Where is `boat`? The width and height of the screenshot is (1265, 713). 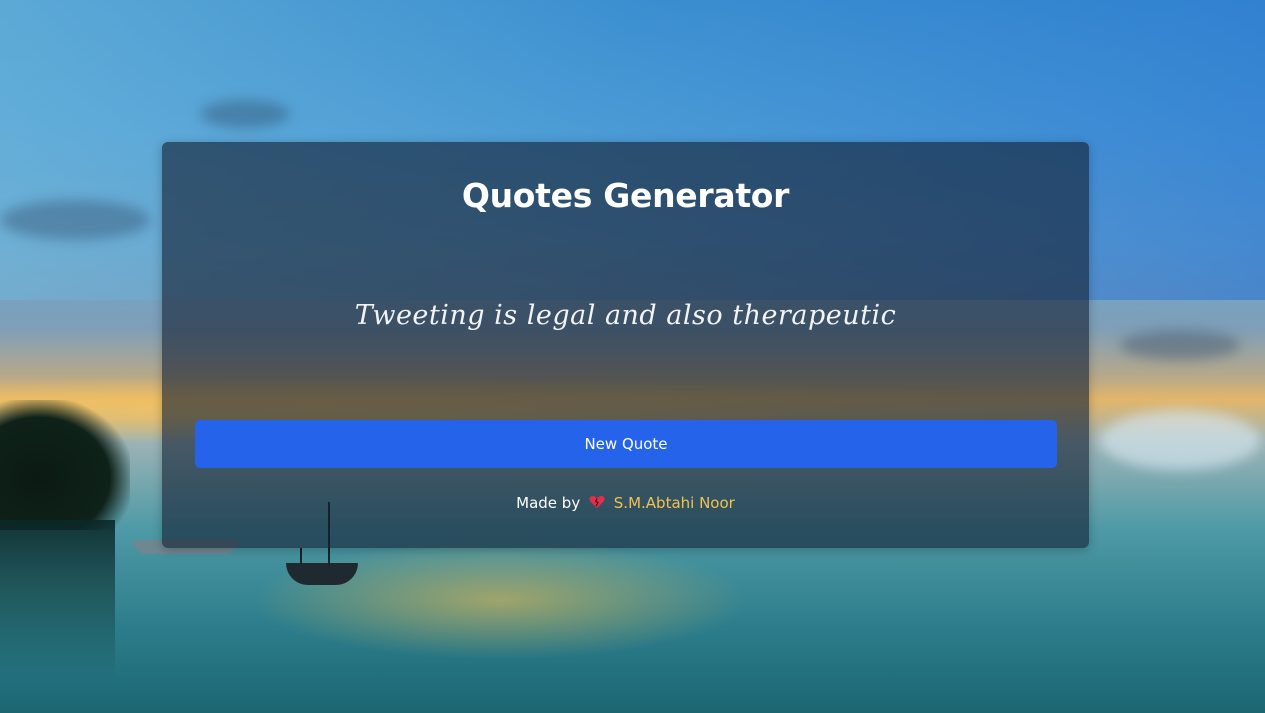 boat is located at coordinates (322, 574).